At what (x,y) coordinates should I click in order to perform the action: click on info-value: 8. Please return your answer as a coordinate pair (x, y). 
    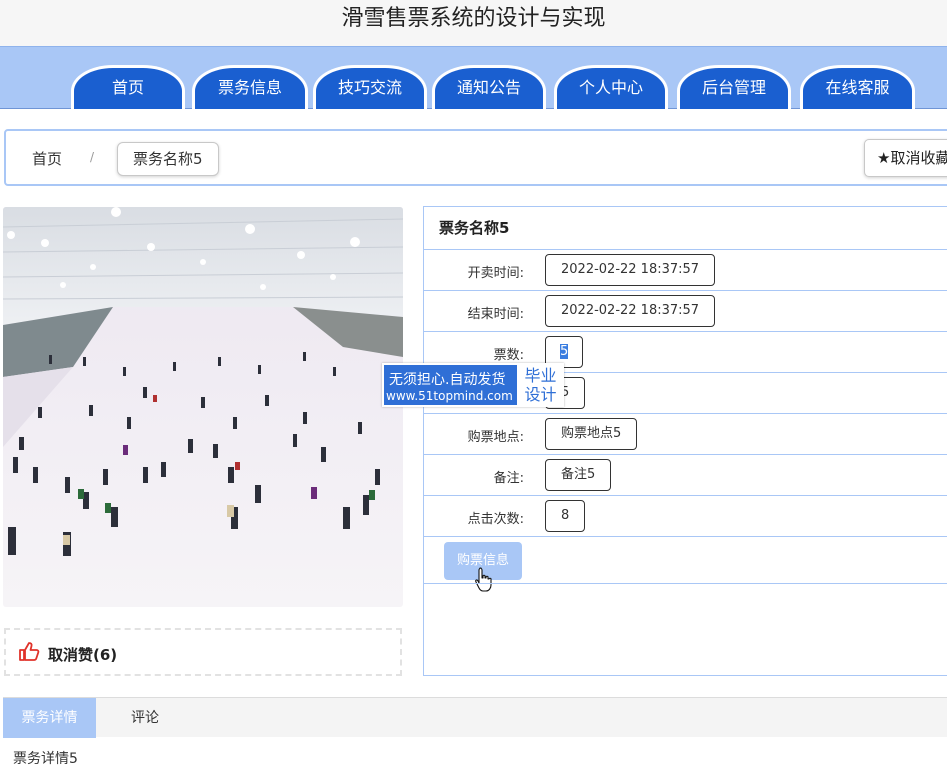
    Looking at the image, I should click on (565, 516).